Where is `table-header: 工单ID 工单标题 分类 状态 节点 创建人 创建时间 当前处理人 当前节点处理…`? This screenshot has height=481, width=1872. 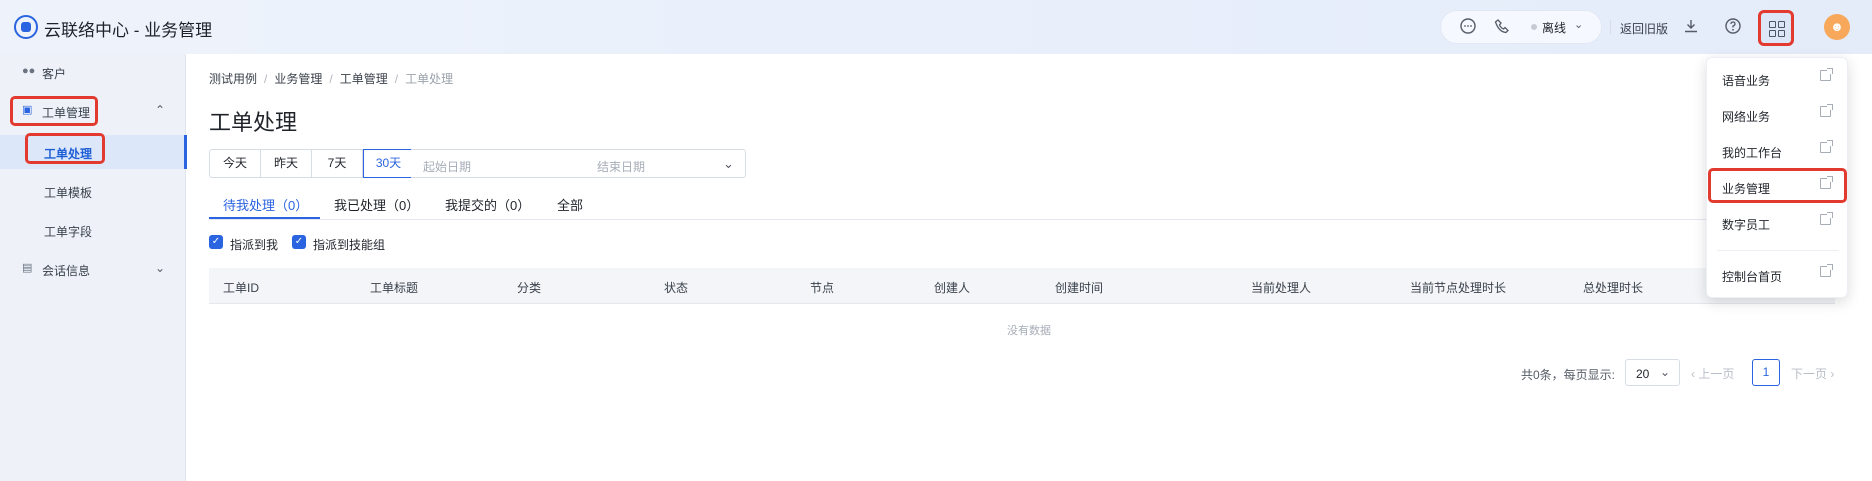
table-header: 工单ID 工单标题 分类 状态 节点 创建人 创建时间 当前处理人 当前节点处理… is located at coordinates (1022, 286).